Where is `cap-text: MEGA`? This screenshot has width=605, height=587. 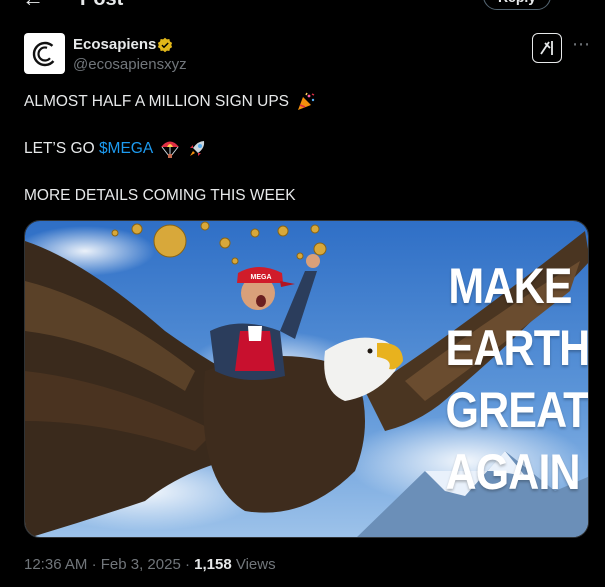
cap-text: MEGA is located at coordinates (261, 277).